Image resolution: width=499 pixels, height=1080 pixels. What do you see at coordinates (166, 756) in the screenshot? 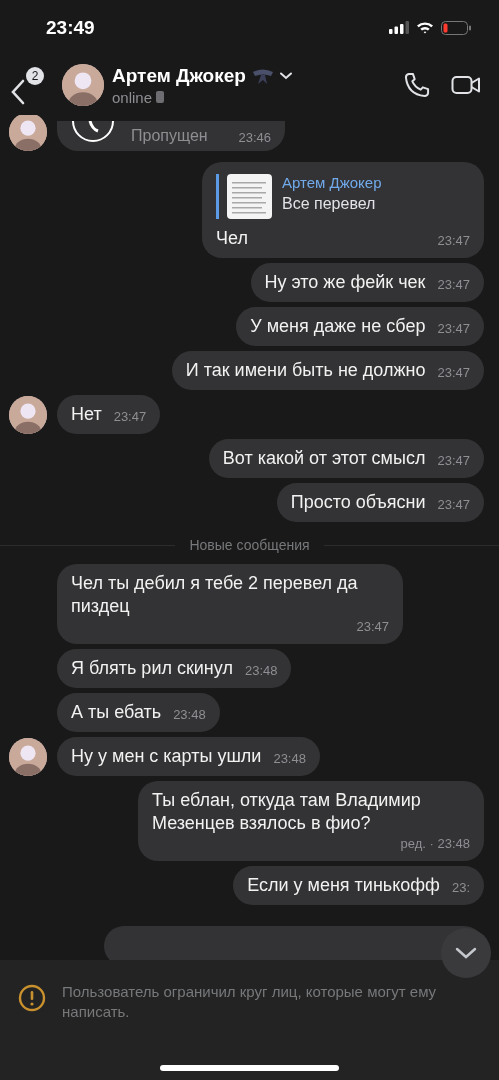
I see `message-text: Ну у мен с карты ушли` at bounding box center [166, 756].